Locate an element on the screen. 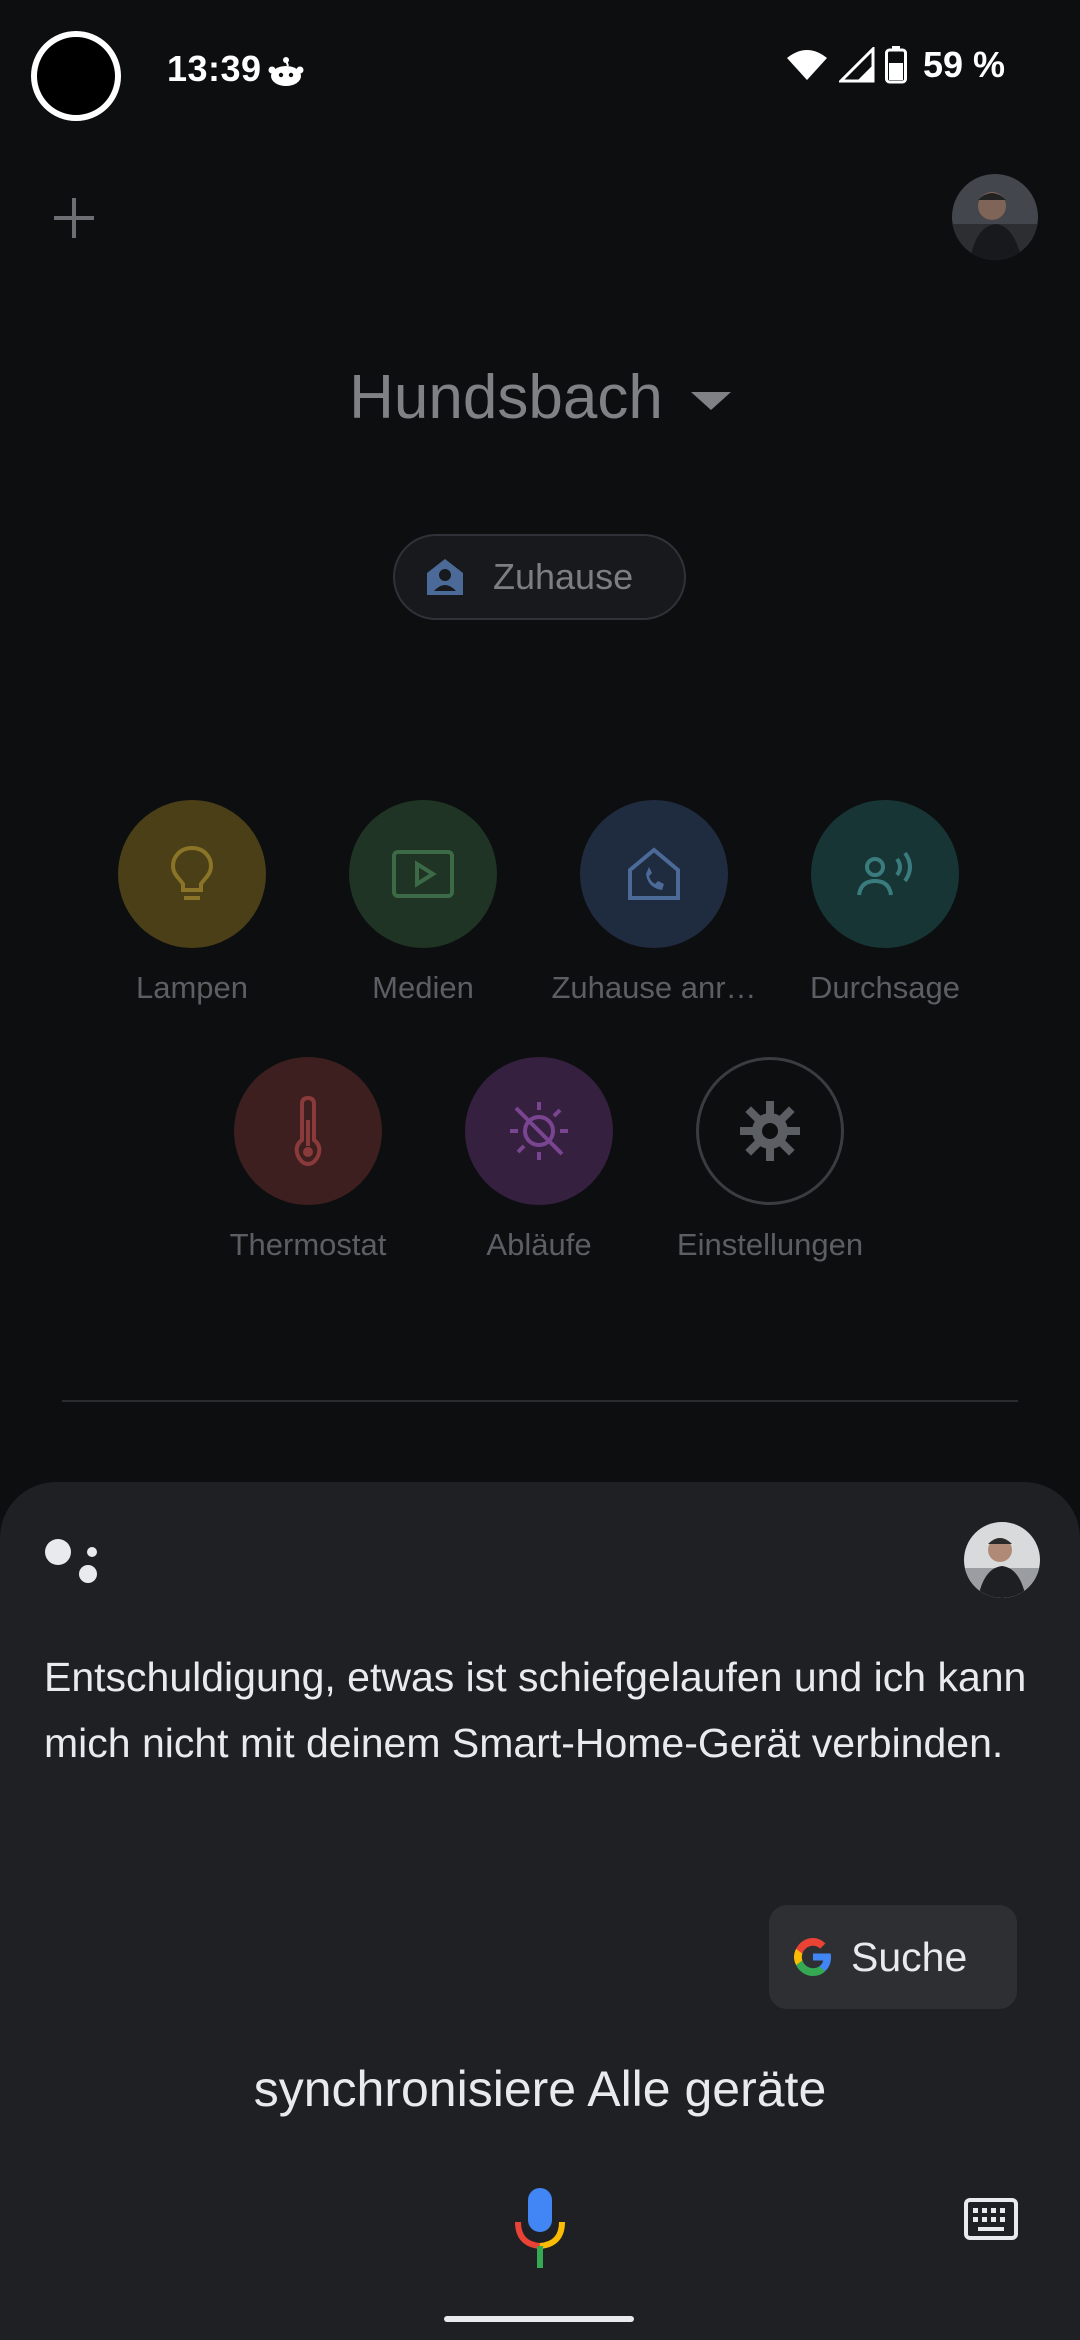  status-time: 13:39 is located at coordinates (214, 68).